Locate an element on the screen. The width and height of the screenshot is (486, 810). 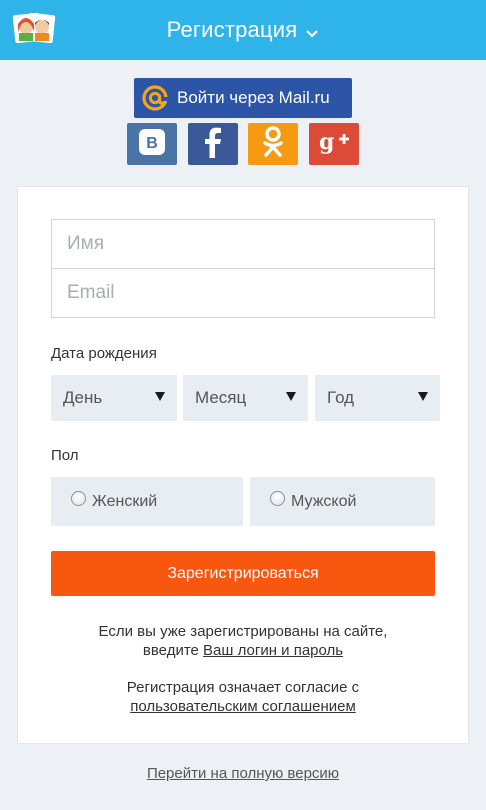
register-button-label: Зарегистрироваться is located at coordinates (243, 573).